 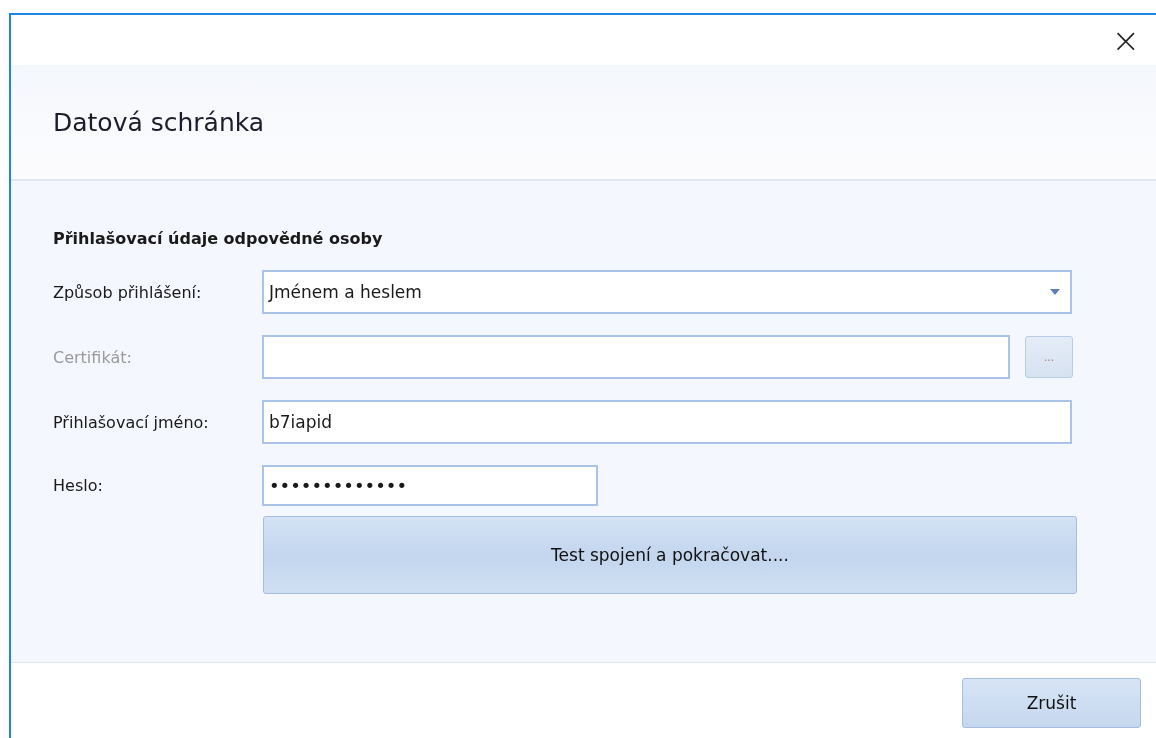 I want to click on login-method-dropdown: Jménem a heslem, so click(x=667, y=292).